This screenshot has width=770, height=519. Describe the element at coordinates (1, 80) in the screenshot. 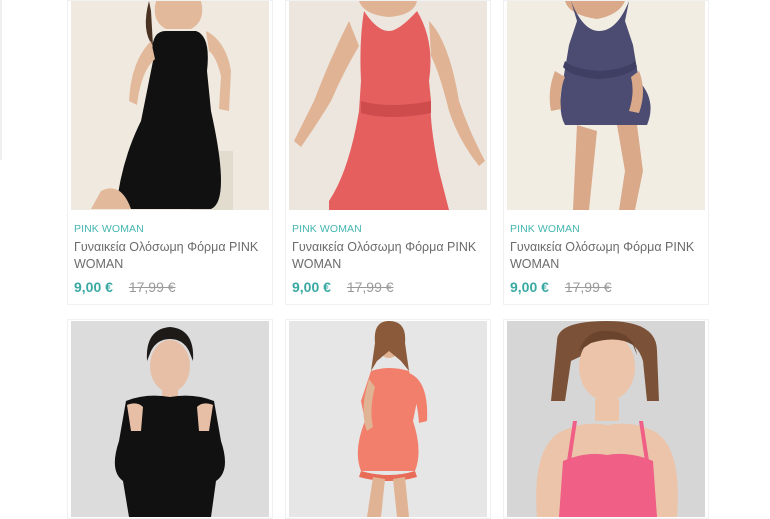

I see `left-divider` at that location.